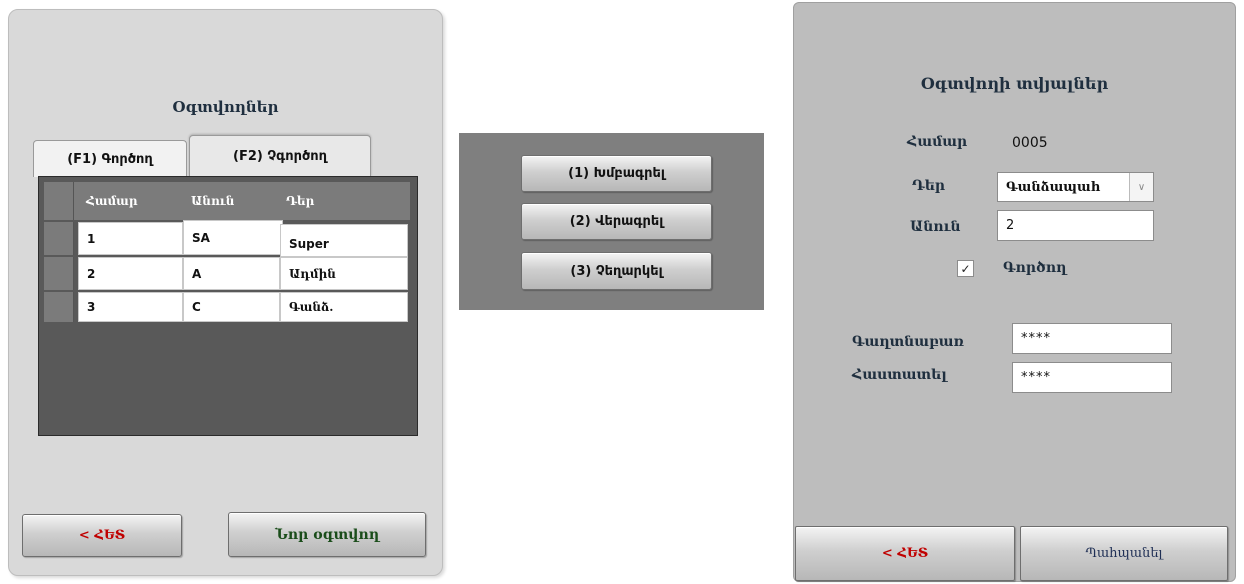  Describe the element at coordinates (1141, 187) in the screenshot. I see `chevron-down-icon: ∨` at that location.